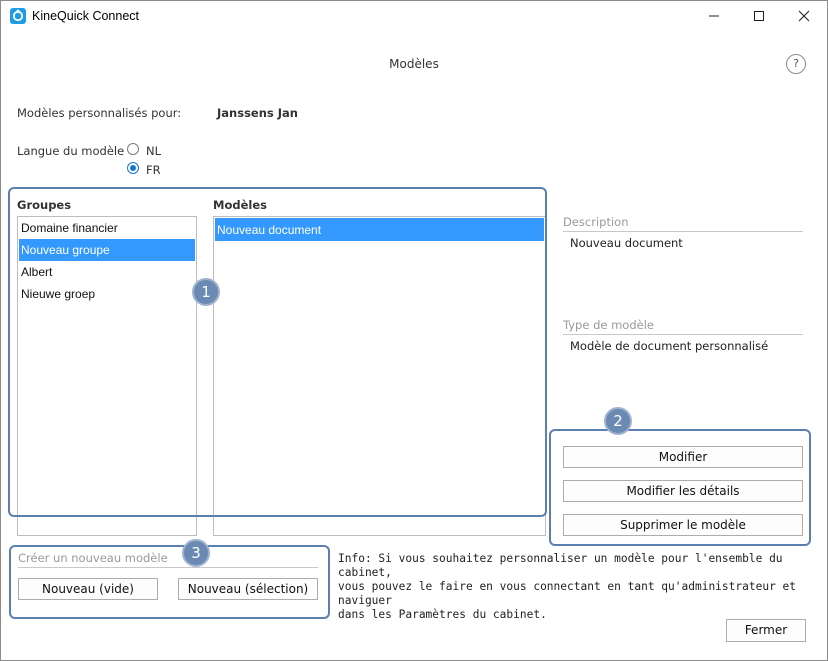 Image resolution: width=828 pixels, height=661 pixels. What do you see at coordinates (107, 228) in the screenshot?
I see `group-item-domaine-financier: Domaine financier` at bounding box center [107, 228].